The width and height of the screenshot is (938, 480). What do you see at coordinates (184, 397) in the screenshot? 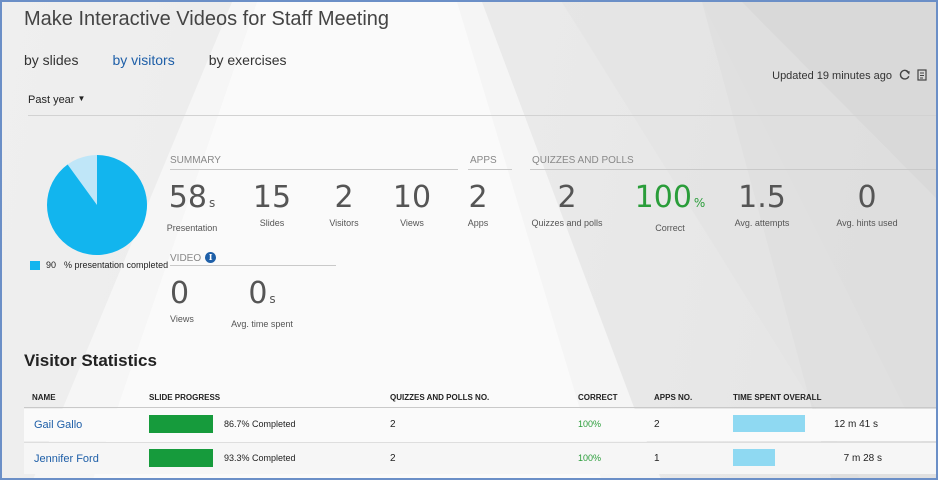
I see `column-slide-progress: SLIDE PROGRESS` at bounding box center [184, 397].